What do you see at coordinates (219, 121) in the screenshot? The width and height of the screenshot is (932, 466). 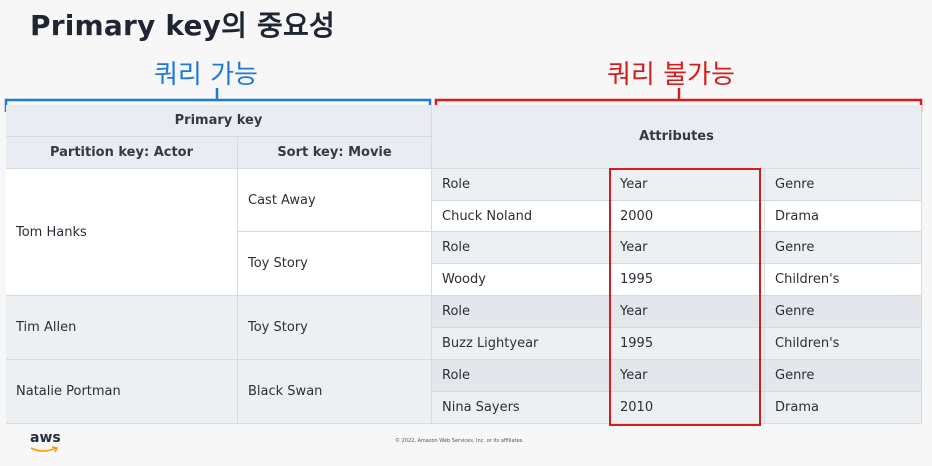 I see `primary-key-header: Primary key` at bounding box center [219, 121].